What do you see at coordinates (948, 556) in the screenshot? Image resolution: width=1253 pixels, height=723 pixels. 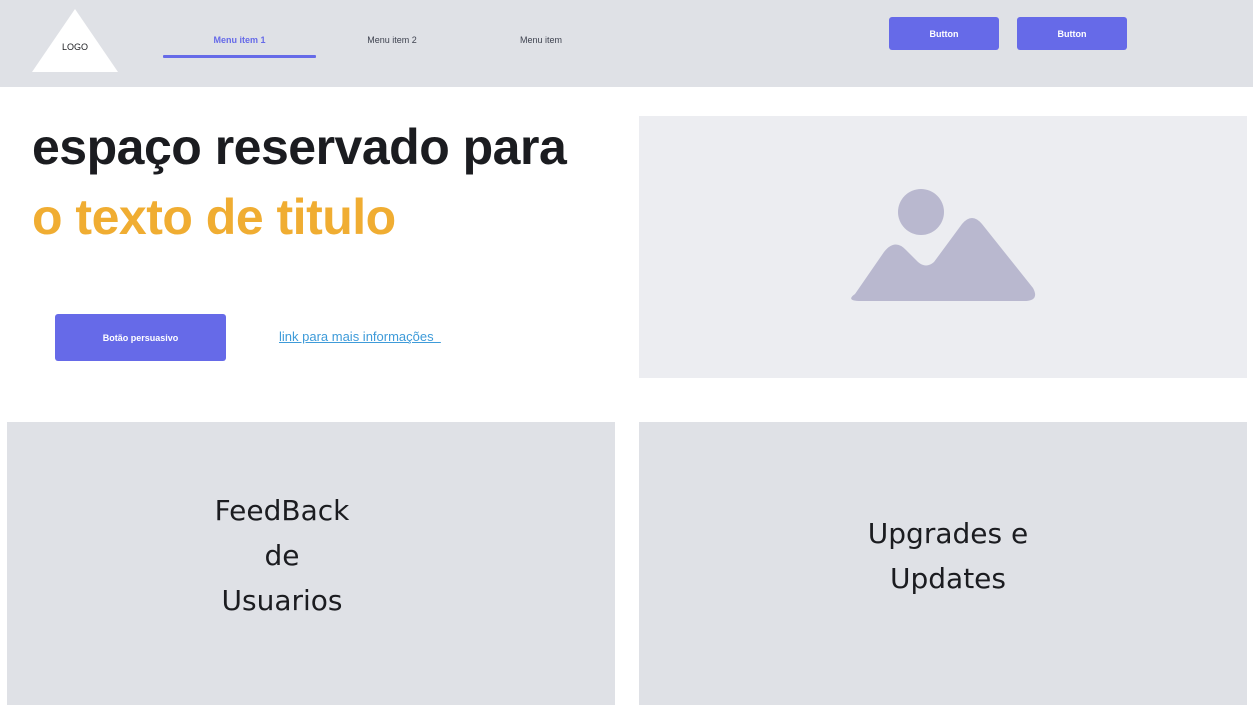 I see `card-title: Upgrades e Updates` at bounding box center [948, 556].